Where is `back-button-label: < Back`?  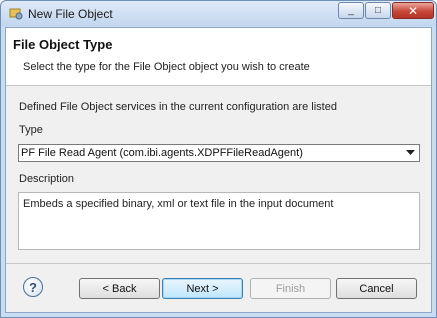
back-button-label: < Back is located at coordinates (119, 288).